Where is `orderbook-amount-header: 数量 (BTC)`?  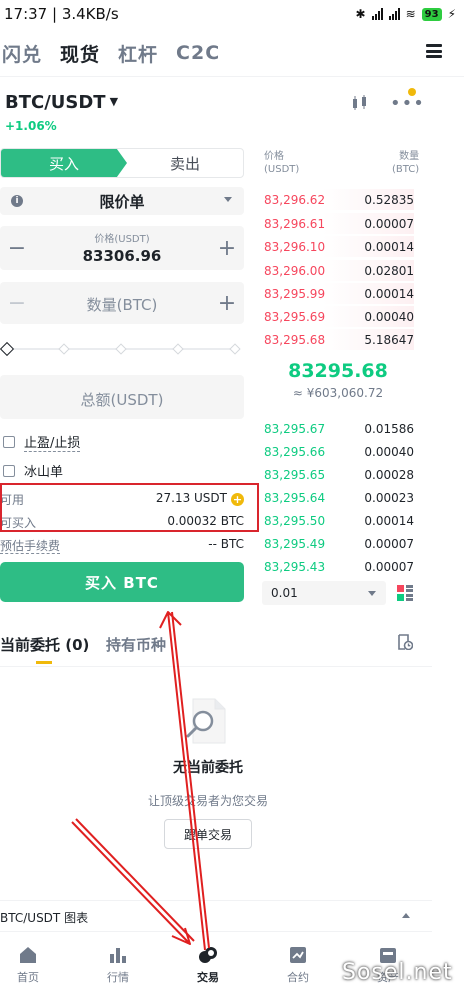
orderbook-amount-header: 数量 (BTC) is located at coordinates (405, 163).